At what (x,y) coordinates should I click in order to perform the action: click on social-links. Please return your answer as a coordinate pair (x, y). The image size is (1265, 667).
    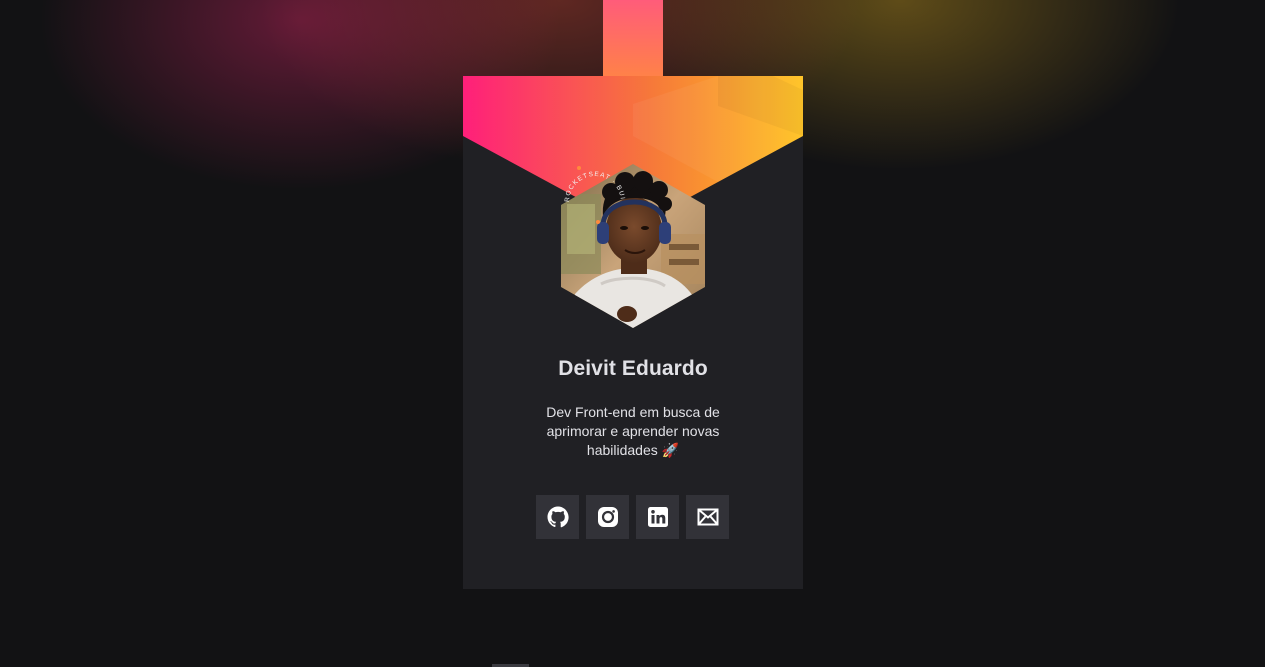
    Looking at the image, I should click on (632, 517).